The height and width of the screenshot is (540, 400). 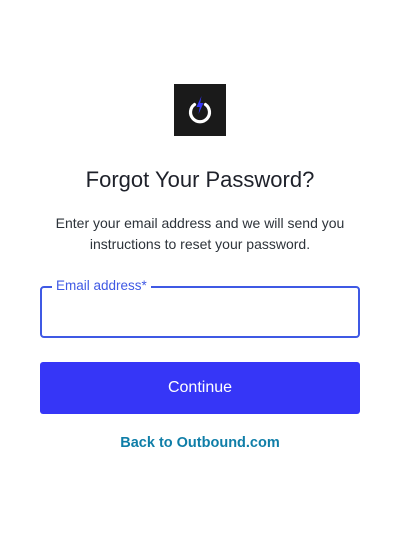 I want to click on page-title: Forgot Your Password?, so click(x=200, y=179).